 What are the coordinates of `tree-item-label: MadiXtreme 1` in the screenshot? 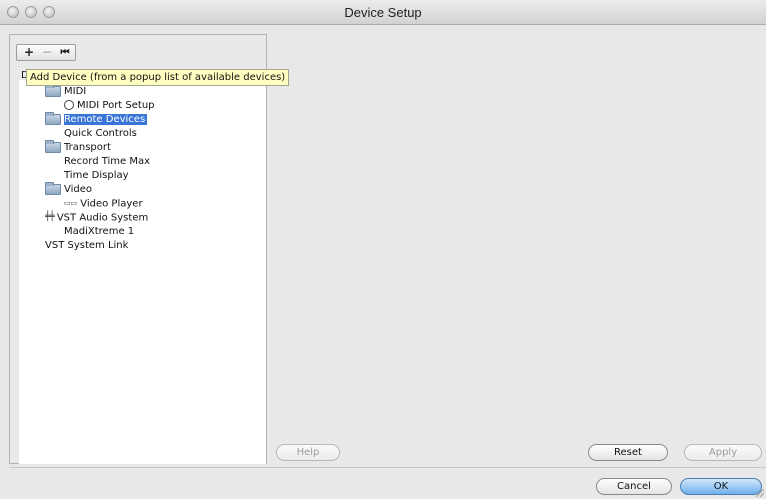 It's located at (99, 231).